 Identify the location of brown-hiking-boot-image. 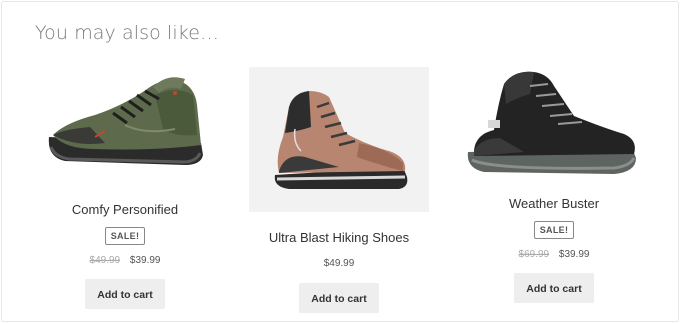
(341, 140).